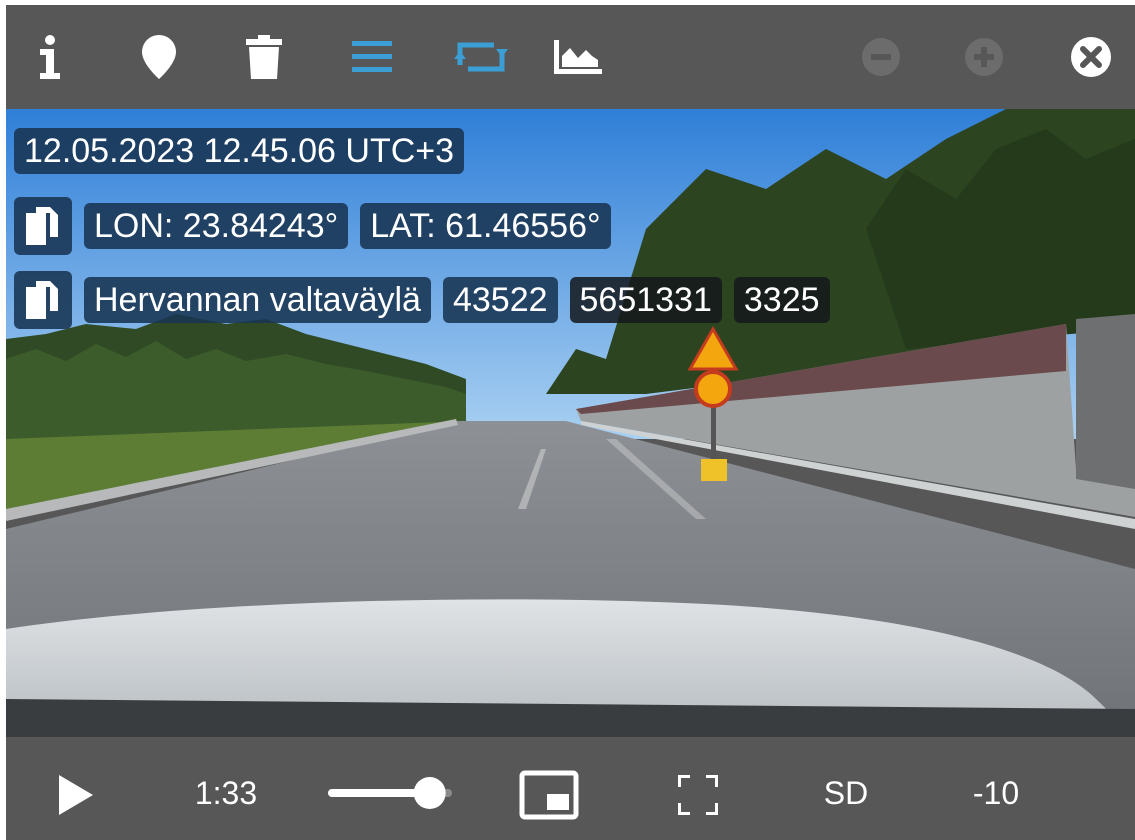 This screenshot has width=1135, height=840. Describe the element at coordinates (846, 793) in the screenshot. I see `quality-button: SD` at that location.